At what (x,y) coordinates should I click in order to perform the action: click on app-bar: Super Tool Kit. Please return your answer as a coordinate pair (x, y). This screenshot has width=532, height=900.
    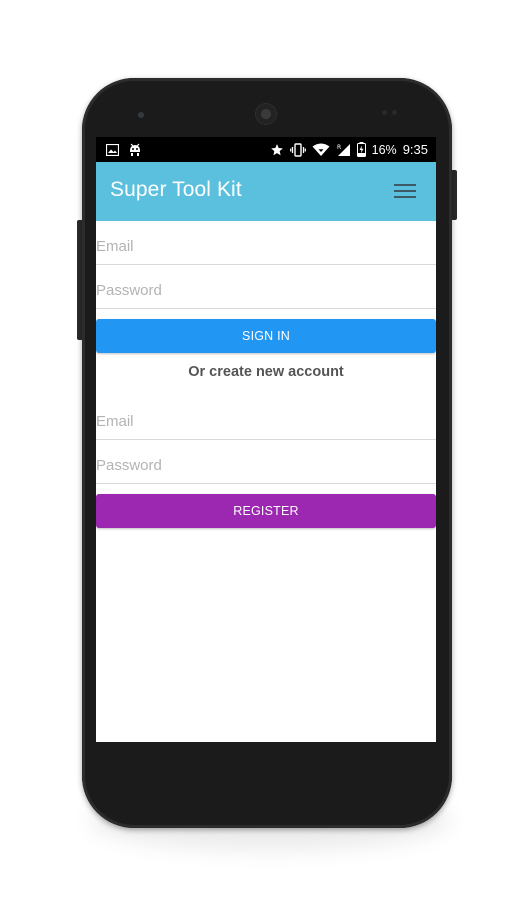
    Looking at the image, I should click on (266, 191).